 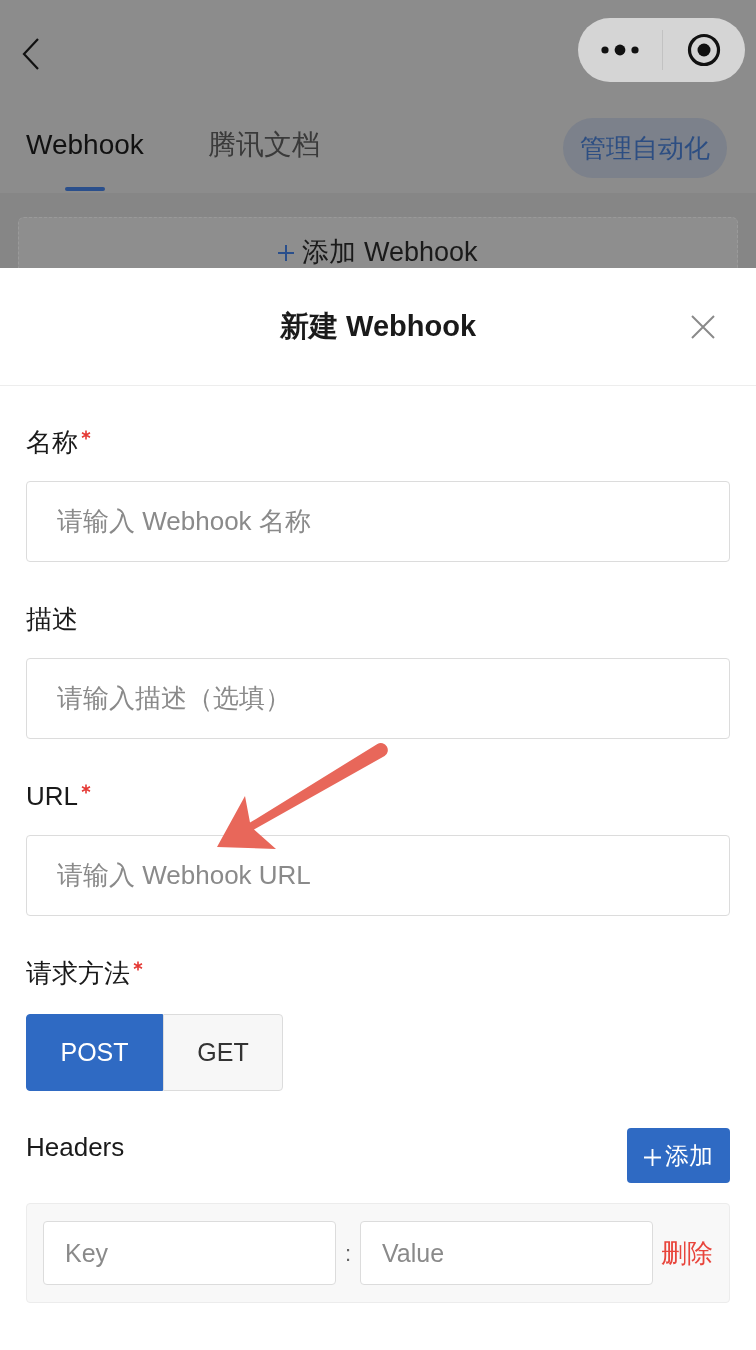 What do you see at coordinates (378, 521) in the screenshot?
I see `text-input-field: 请输入 Webhook 名称` at bounding box center [378, 521].